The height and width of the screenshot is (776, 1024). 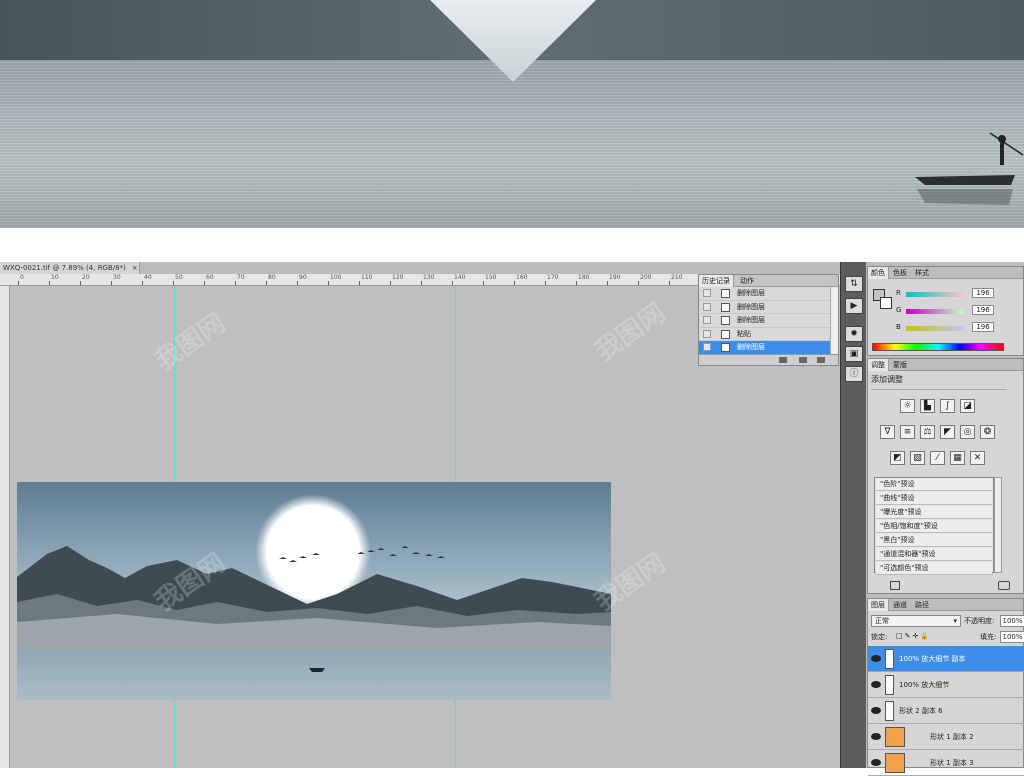 I want to click on adjustments-panel-icon: ▣, so click(x=854, y=354).